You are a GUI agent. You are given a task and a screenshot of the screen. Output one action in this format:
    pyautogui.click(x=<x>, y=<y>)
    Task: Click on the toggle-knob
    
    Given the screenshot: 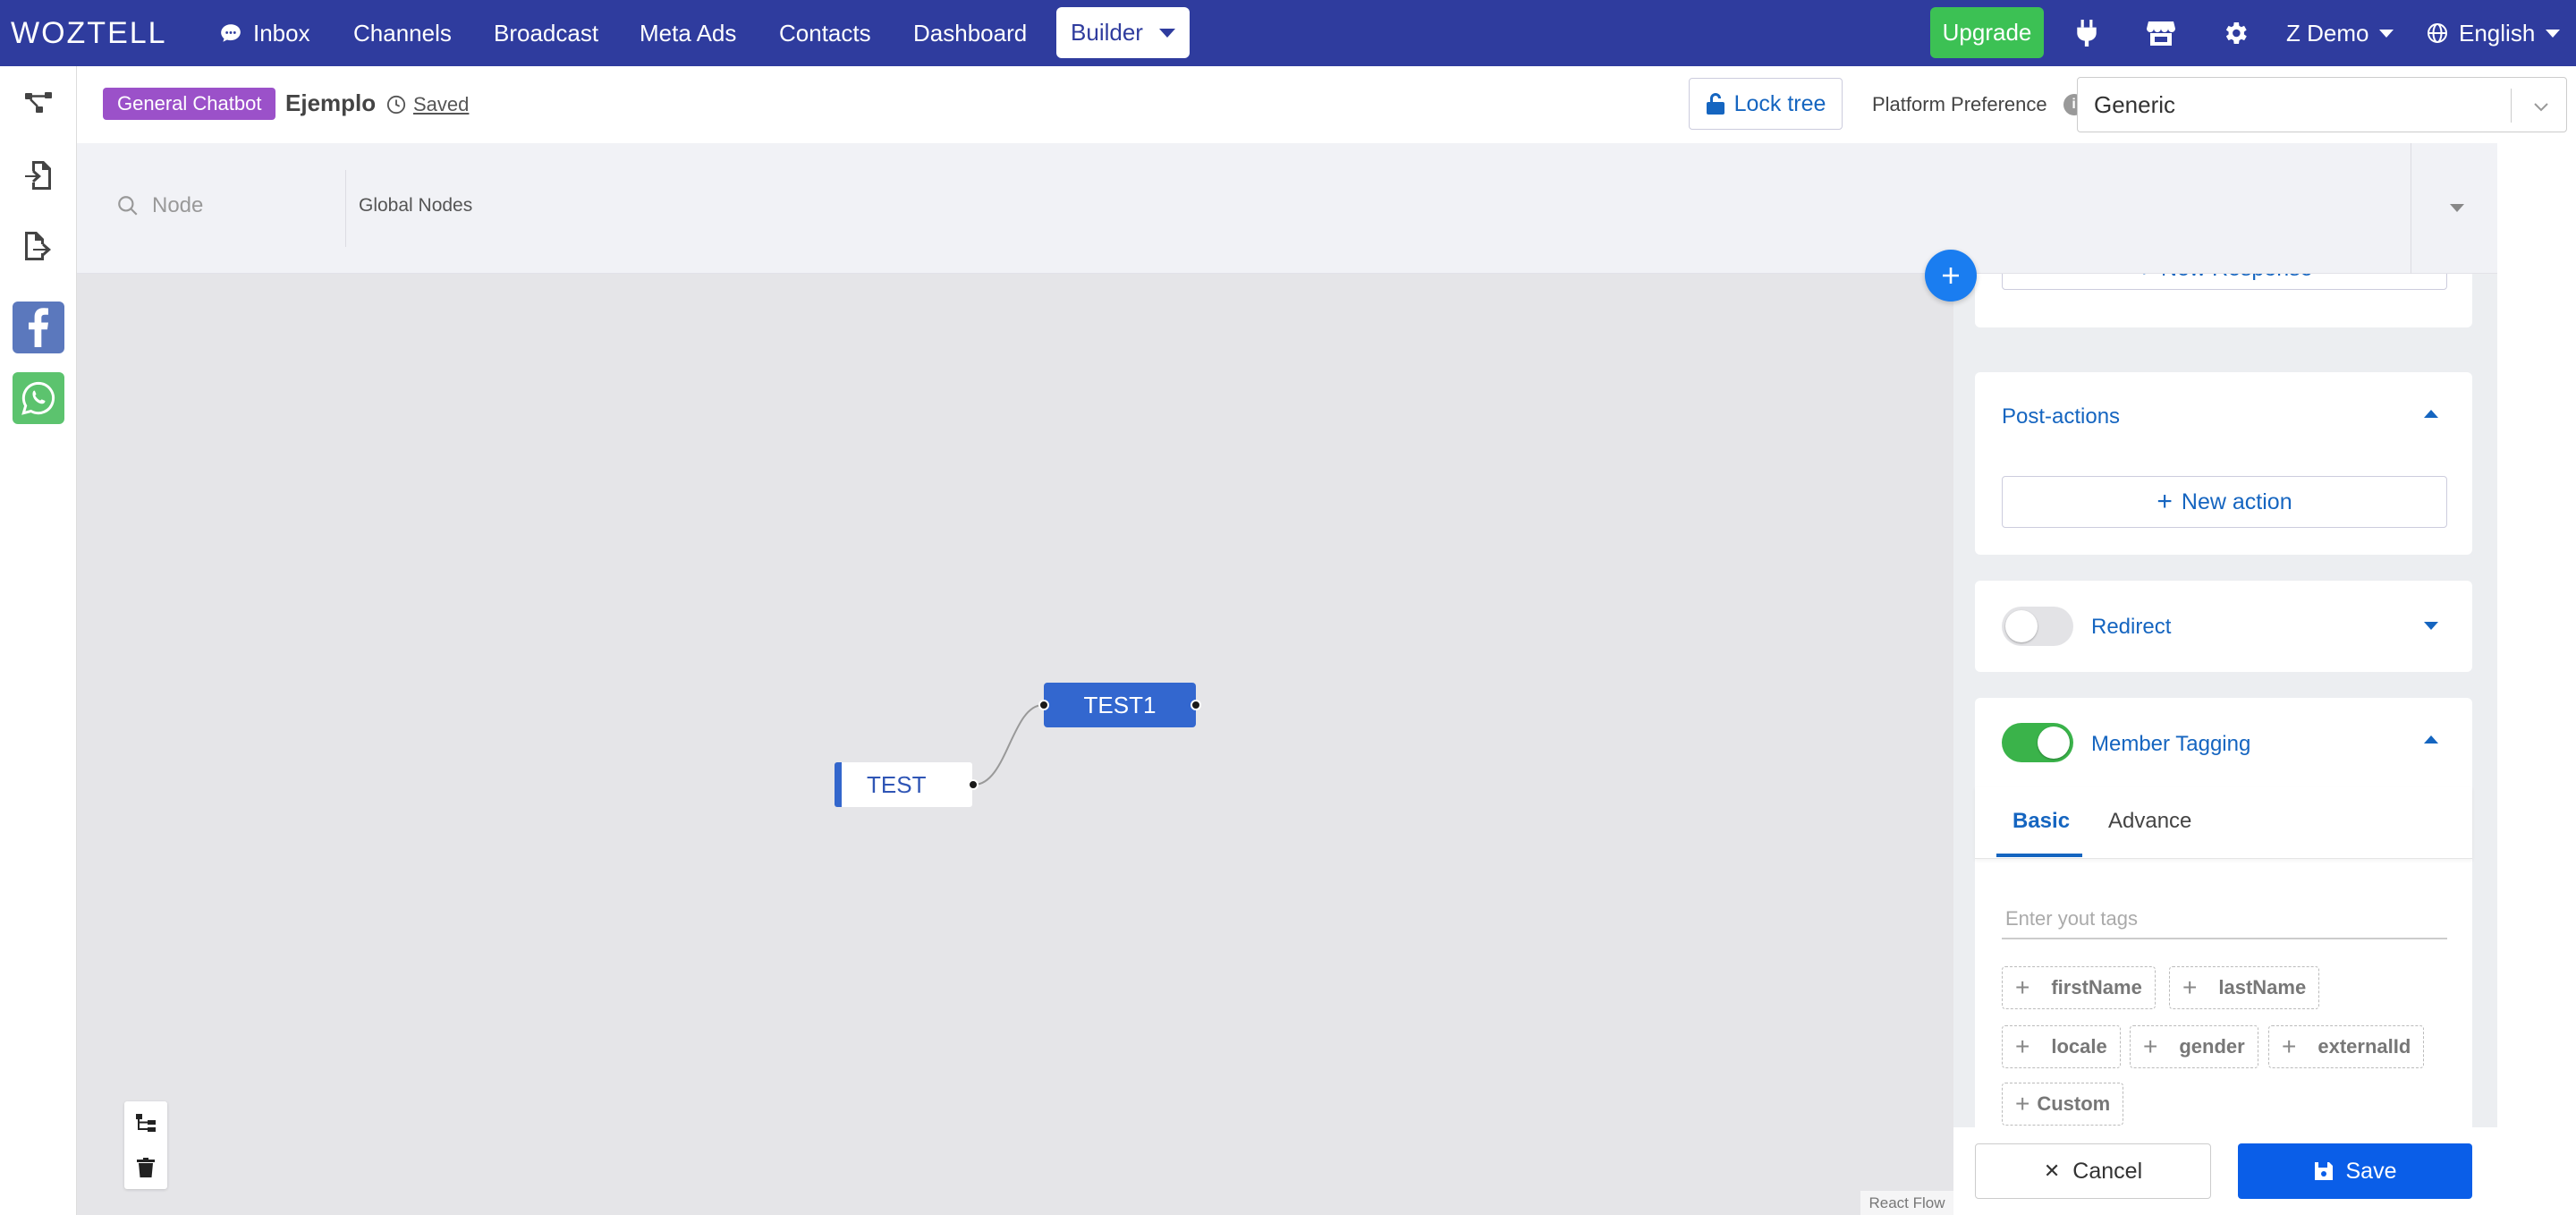 What is the action you would take?
    pyautogui.click(x=2021, y=626)
    